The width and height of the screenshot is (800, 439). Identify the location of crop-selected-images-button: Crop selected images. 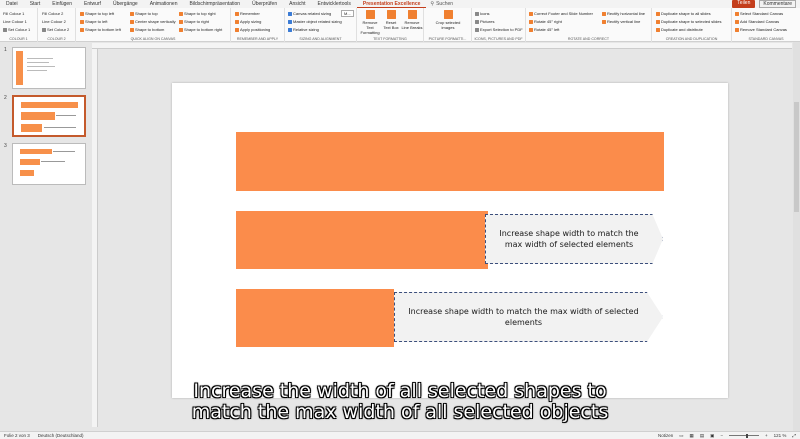
(448, 20).